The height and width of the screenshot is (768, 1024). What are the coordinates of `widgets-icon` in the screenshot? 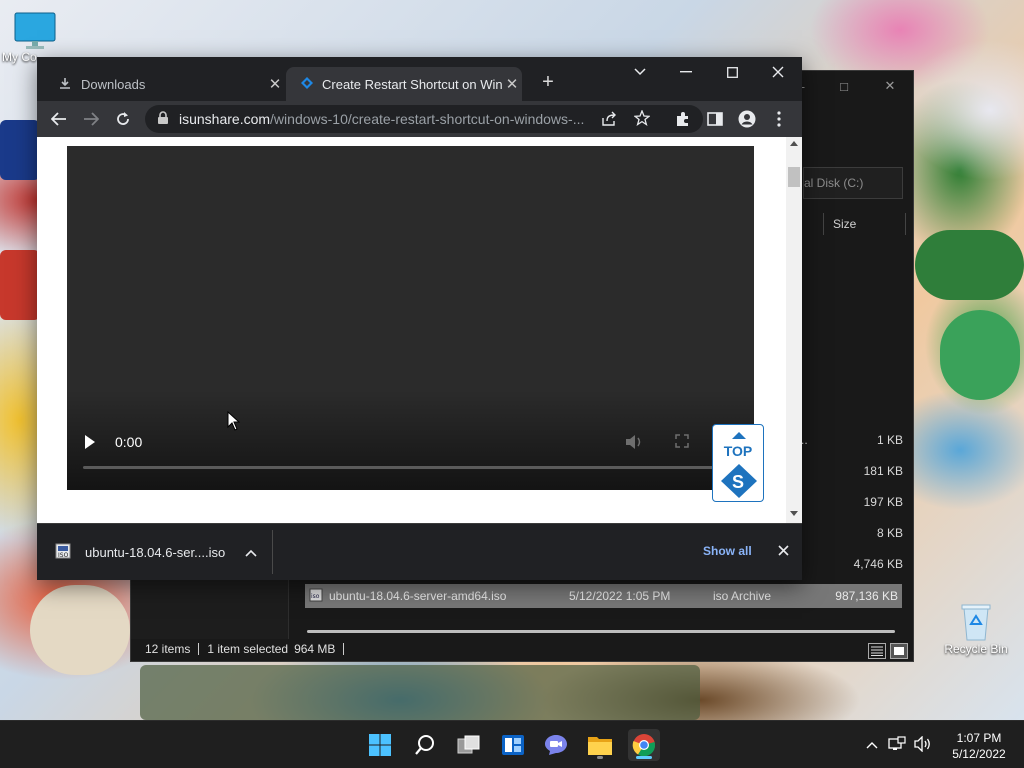 It's located at (513, 745).